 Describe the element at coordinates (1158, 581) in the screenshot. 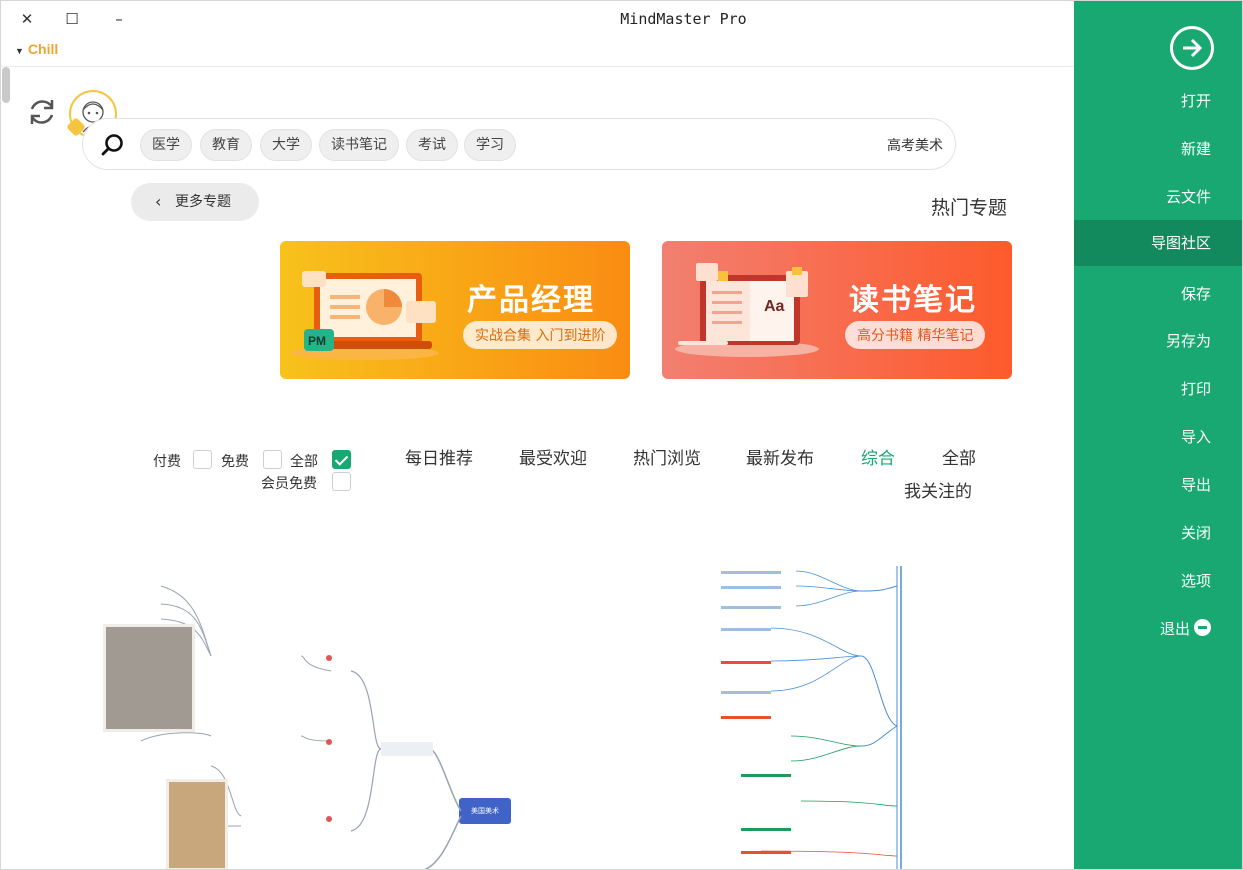

I see `sidebar-item-options: 选项` at that location.